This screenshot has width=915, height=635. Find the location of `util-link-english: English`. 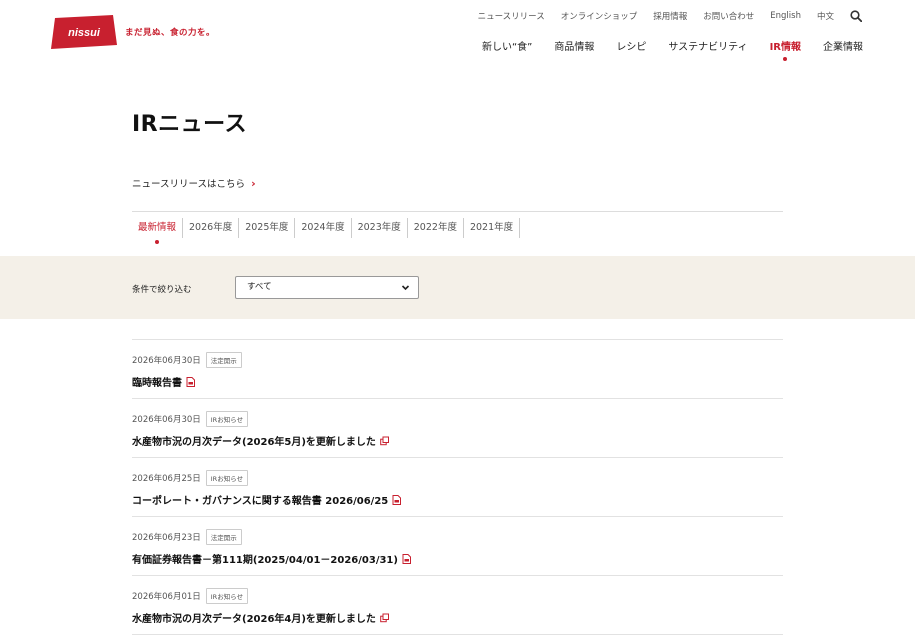

util-link-english: English is located at coordinates (785, 16).